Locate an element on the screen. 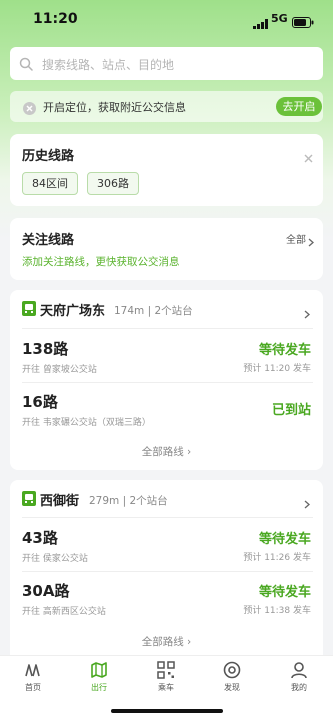 The width and height of the screenshot is (333, 721). tab-label: 出行 is located at coordinates (99, 687).